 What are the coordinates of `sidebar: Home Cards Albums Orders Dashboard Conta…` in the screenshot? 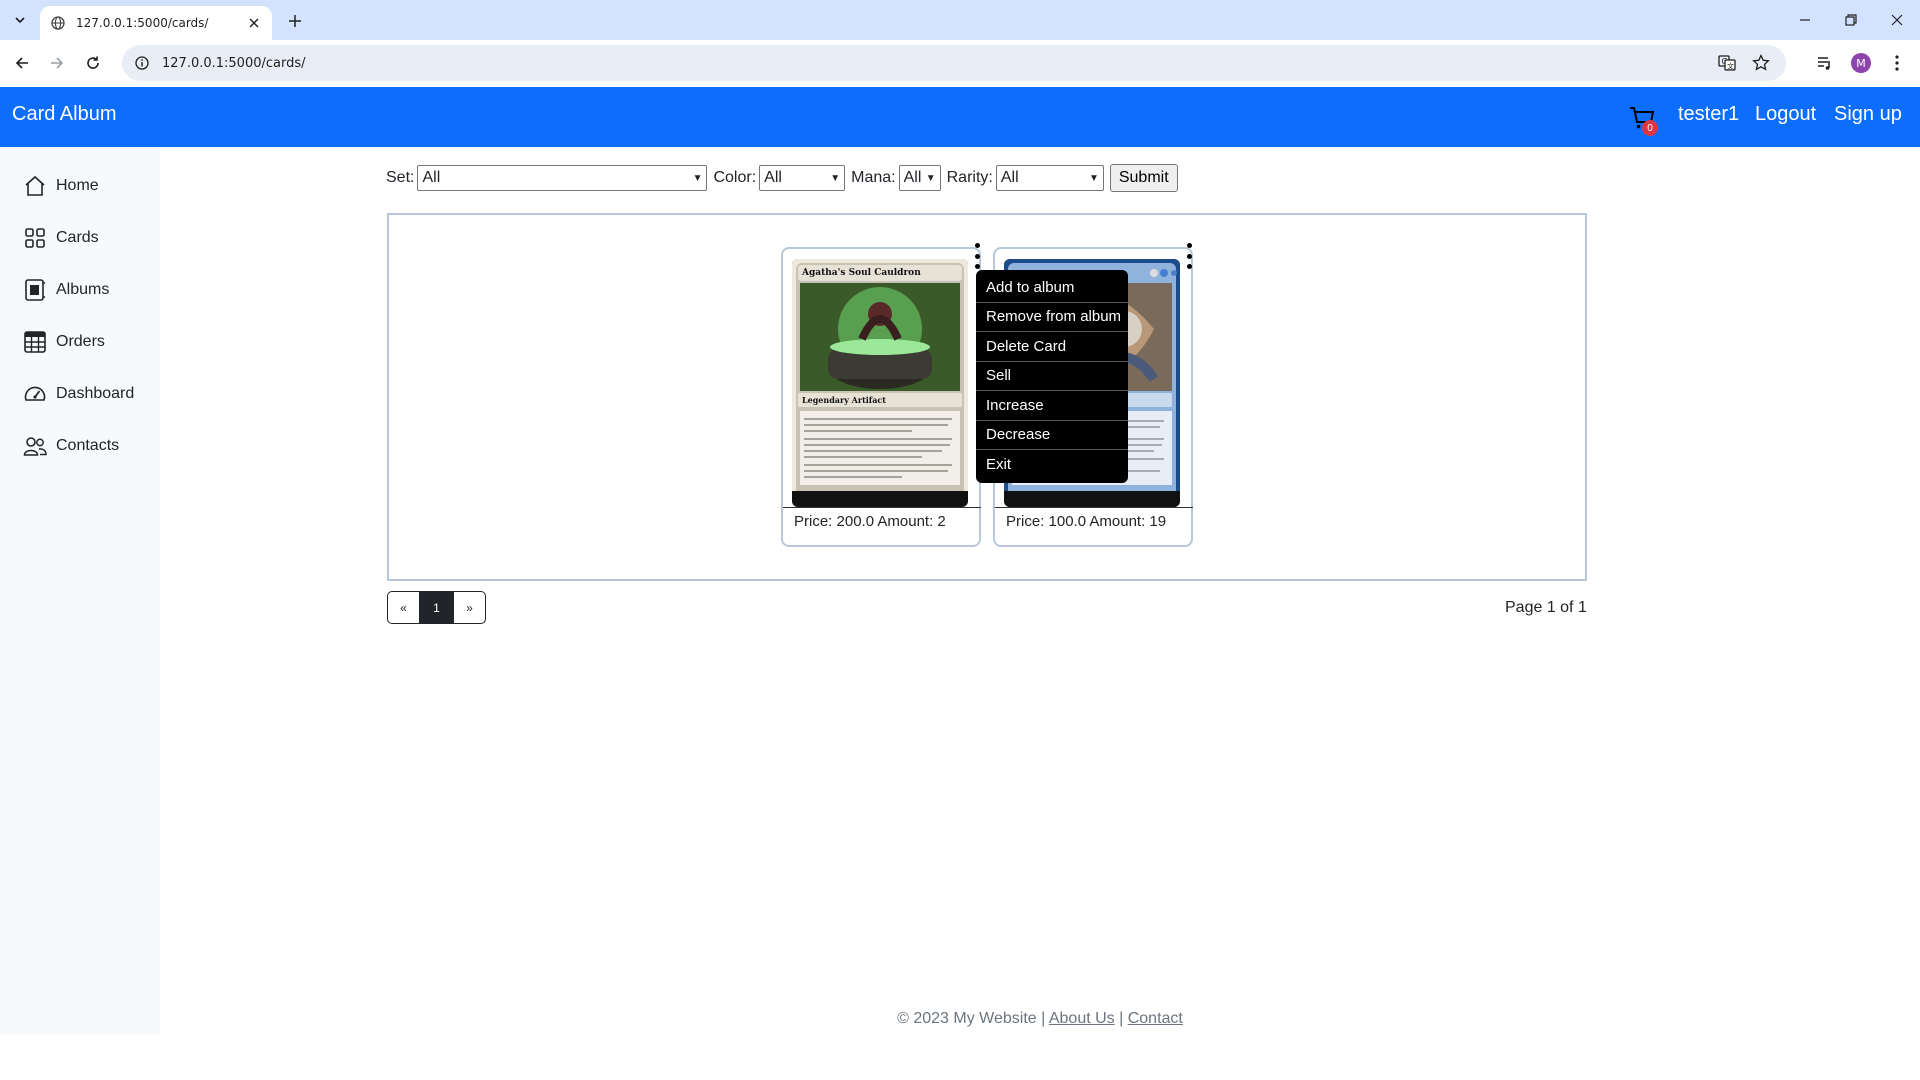 It's located at (80, 591).